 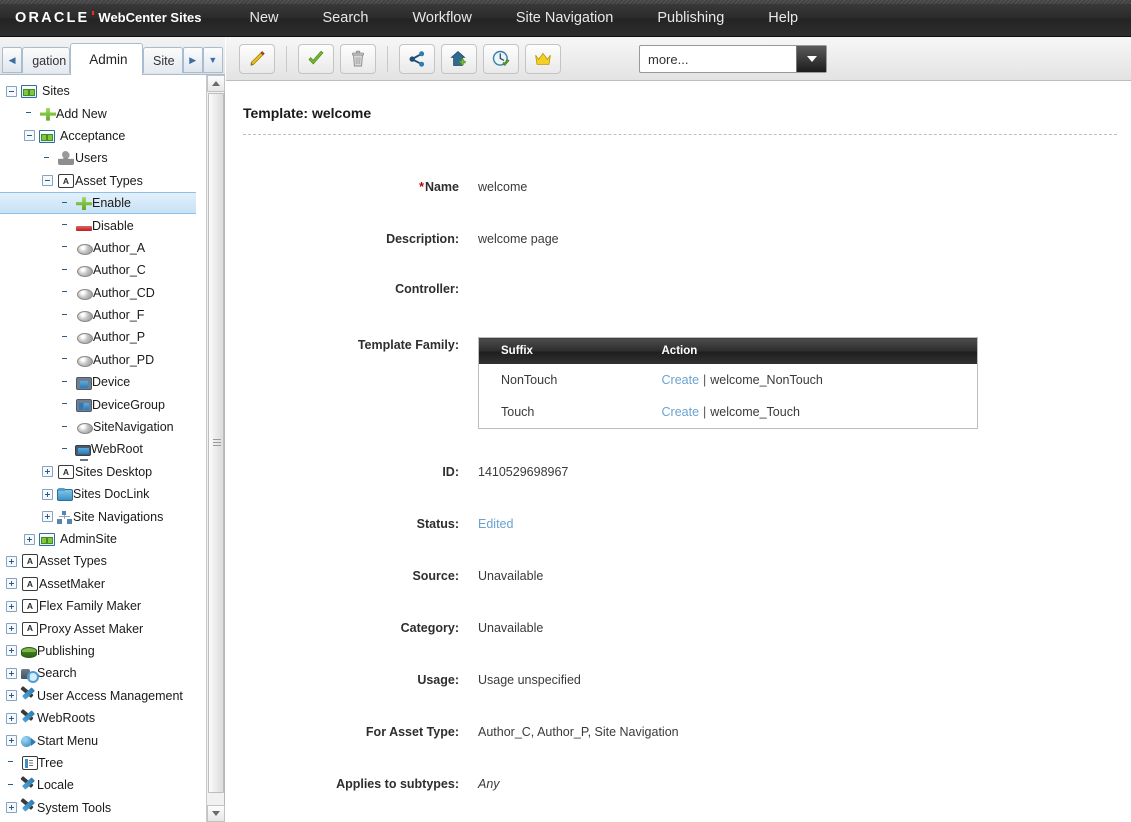 What do you see at coordinates (346, 18) in the screenshot?
I see `nav-search: Search` at bounding box center [346, 18].